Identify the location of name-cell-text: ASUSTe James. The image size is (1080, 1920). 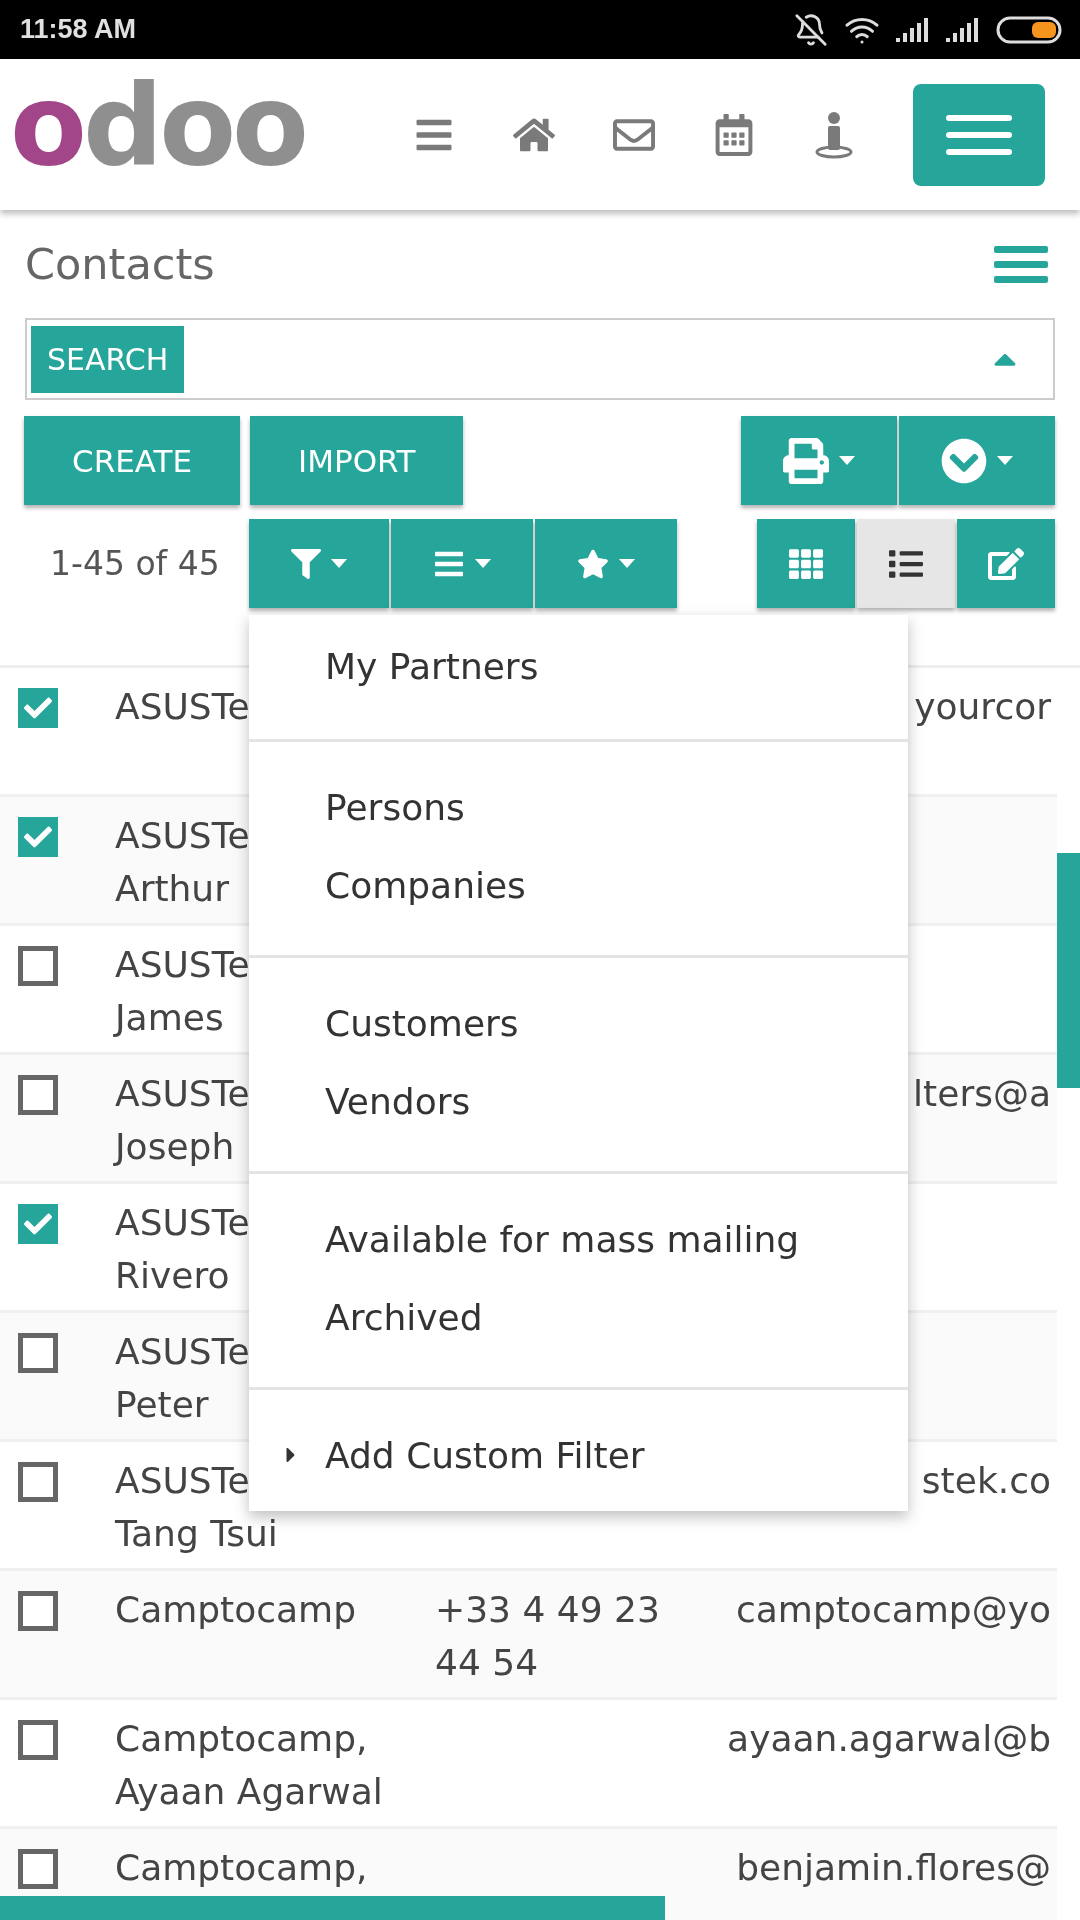
(182, 991).